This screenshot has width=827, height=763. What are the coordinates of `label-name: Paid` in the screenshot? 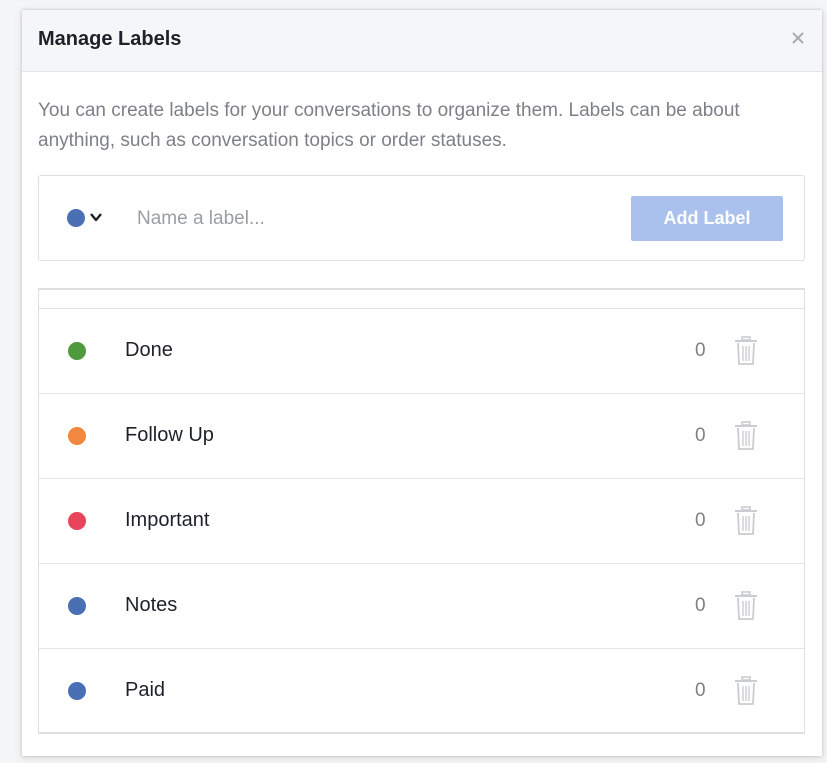 It's located at (145, 690).